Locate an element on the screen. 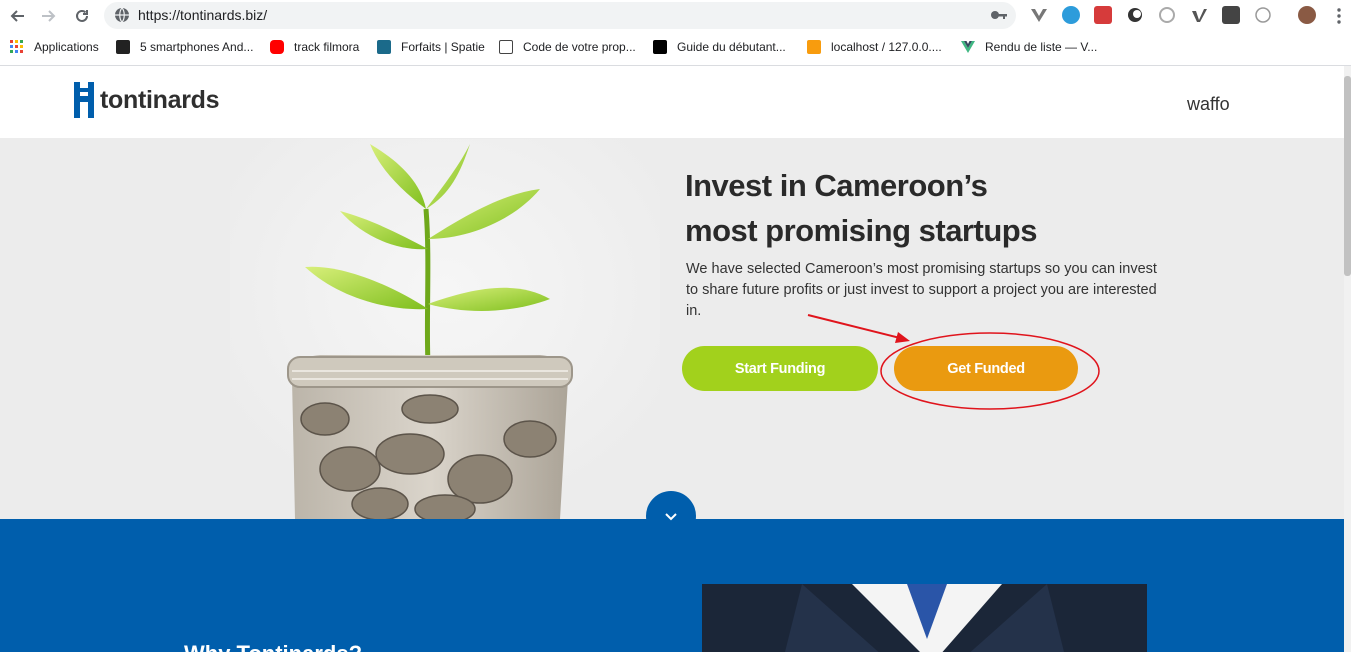 Image resolution: width=1351 pixels, height=652 pixels. site-logo: tontinards is located at coordinates (147, 100).